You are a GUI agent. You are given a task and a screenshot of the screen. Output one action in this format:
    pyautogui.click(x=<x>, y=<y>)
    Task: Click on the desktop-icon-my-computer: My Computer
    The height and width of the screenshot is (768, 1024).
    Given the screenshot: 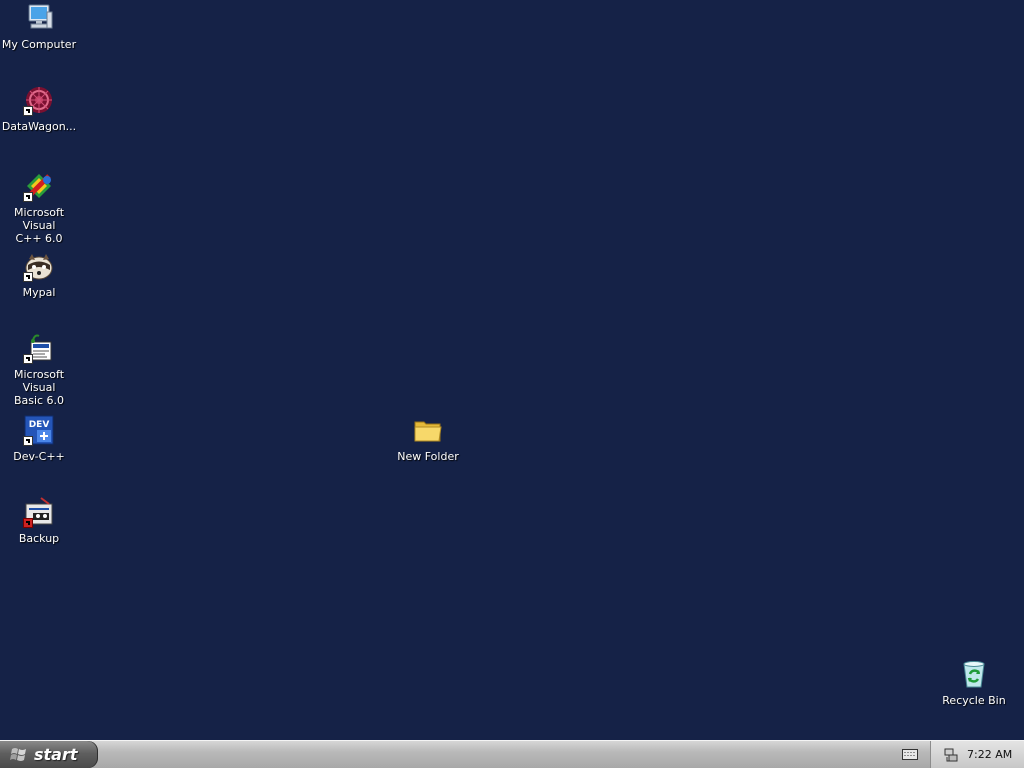 What is the action you would take?
    pyautogui.click(x=39, y=26)
    